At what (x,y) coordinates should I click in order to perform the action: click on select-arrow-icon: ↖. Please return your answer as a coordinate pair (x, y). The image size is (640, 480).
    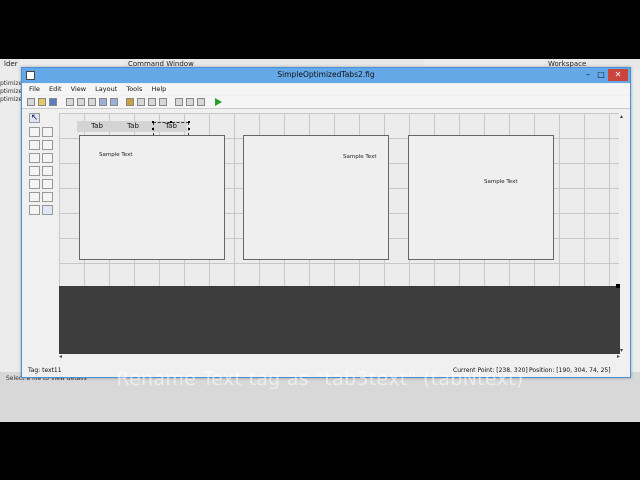
    Looking at the image, I should click on (34, 118).